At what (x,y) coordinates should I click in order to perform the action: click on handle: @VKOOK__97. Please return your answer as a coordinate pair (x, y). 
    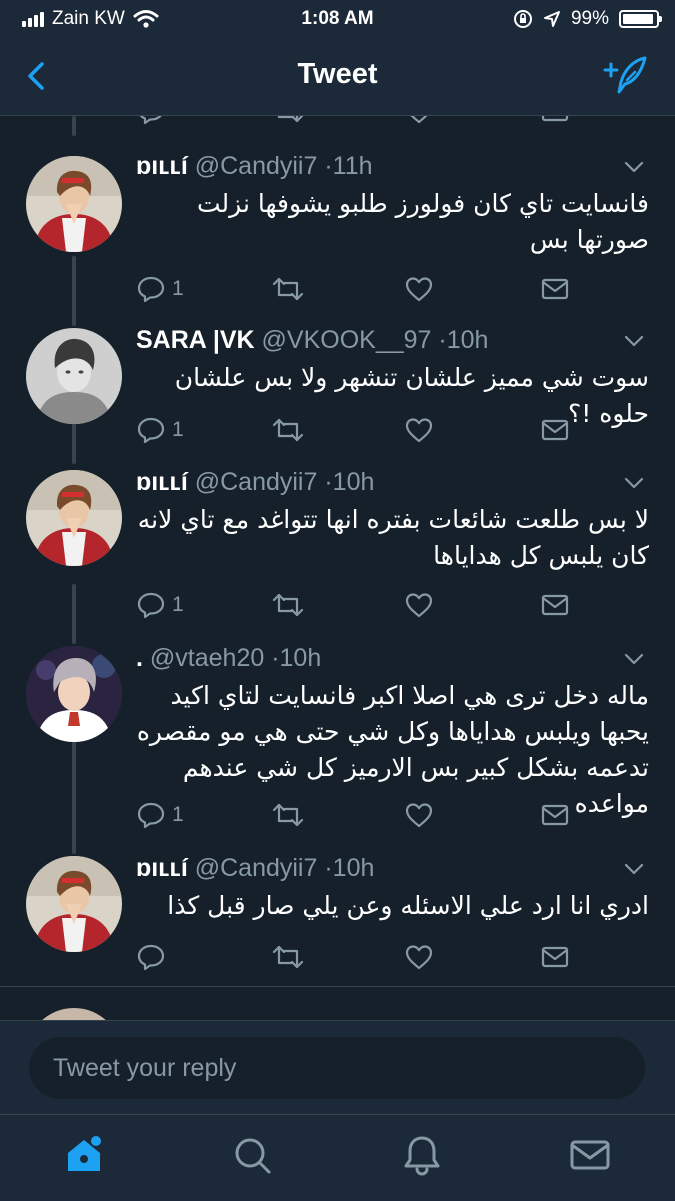
    Looking at the image, I should click on (347, 340).